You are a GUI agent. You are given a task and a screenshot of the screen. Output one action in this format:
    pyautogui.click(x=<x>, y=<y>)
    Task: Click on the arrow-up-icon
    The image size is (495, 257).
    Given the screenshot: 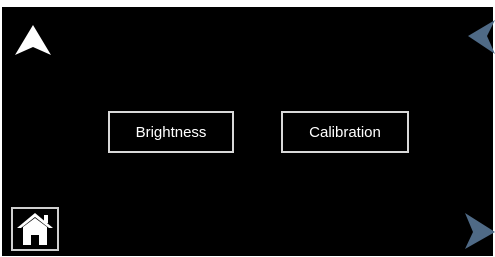 What is the action you would take?
    pyautogui.click(x=33, y=40)
    